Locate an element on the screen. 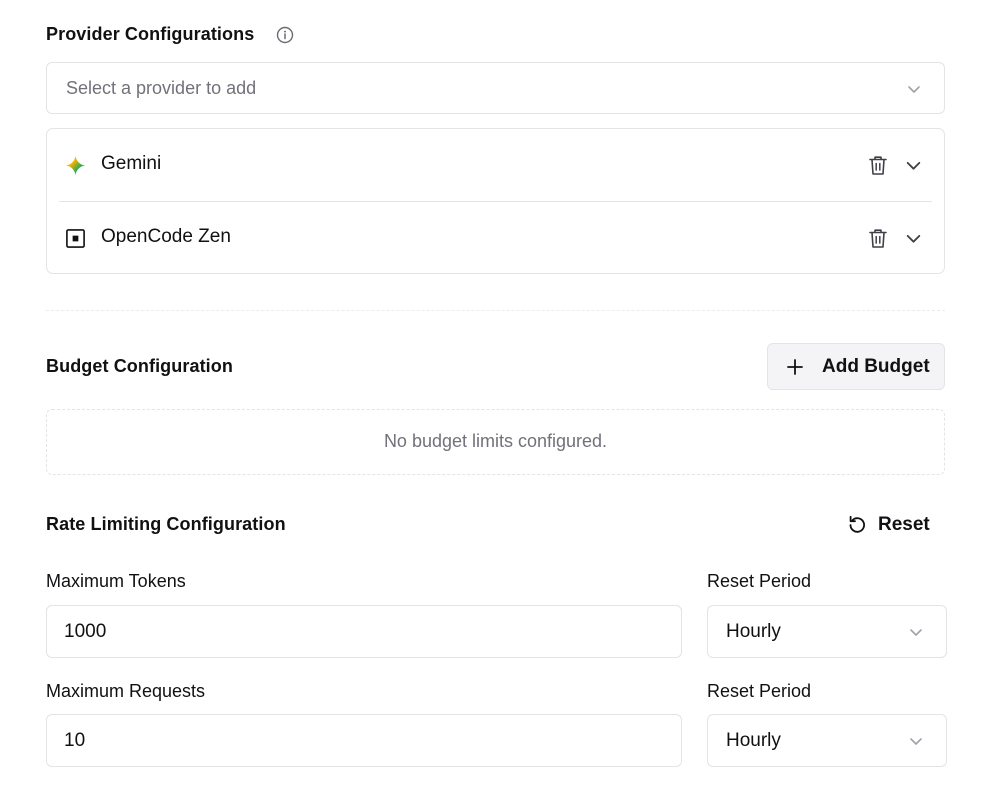 Image resolution: width=988 pixels, height=803 pixels. provider-item-opencode-zen: OpenCode Zen is located at coordinates (495, 238).